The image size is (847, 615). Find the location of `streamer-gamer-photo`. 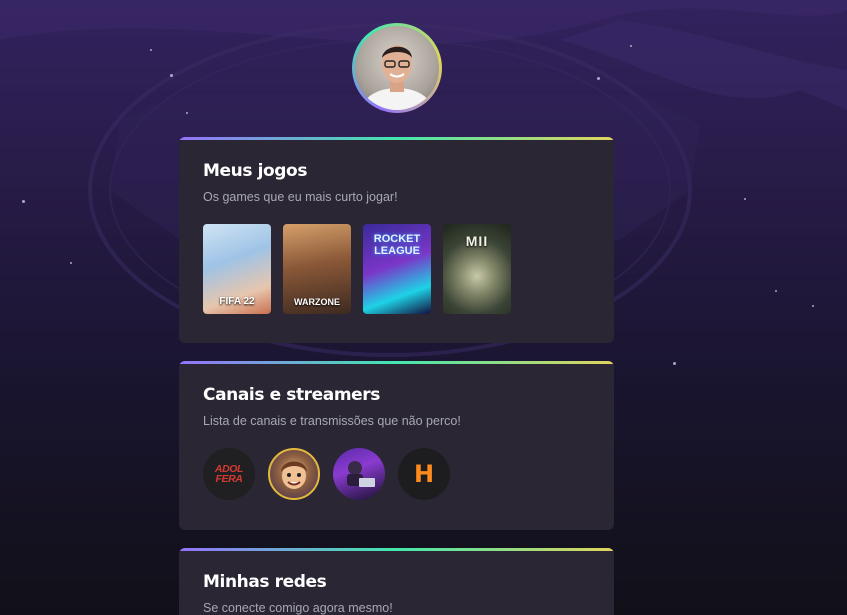

streamer-gamer-photo is located at coordinates (359, 474).